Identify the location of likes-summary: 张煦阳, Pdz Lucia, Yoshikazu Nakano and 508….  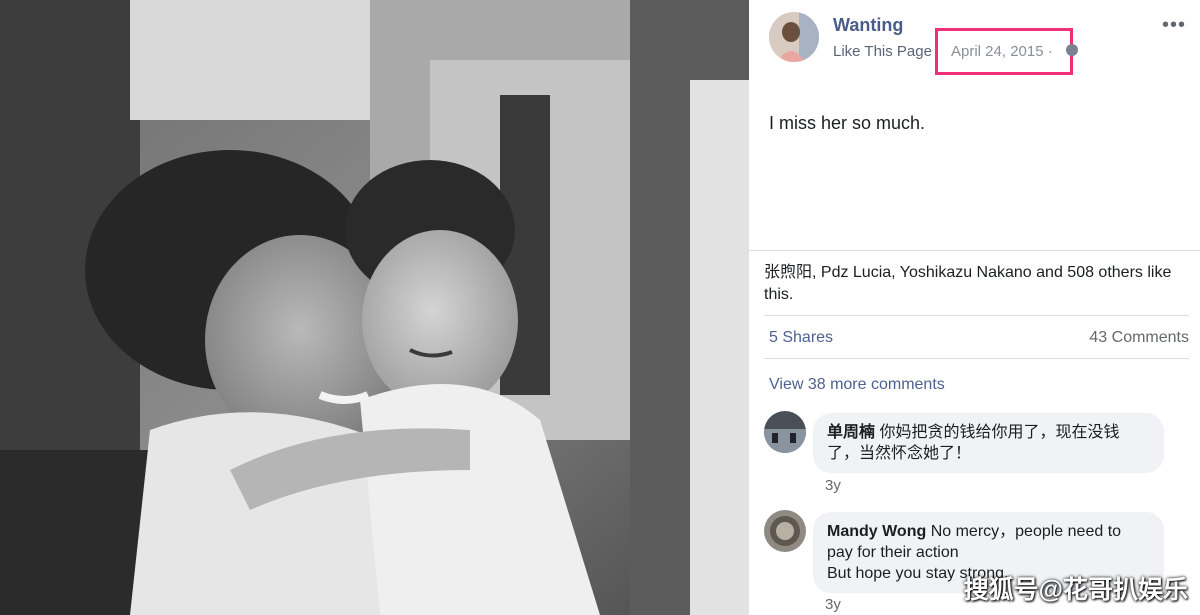
(976, 284).